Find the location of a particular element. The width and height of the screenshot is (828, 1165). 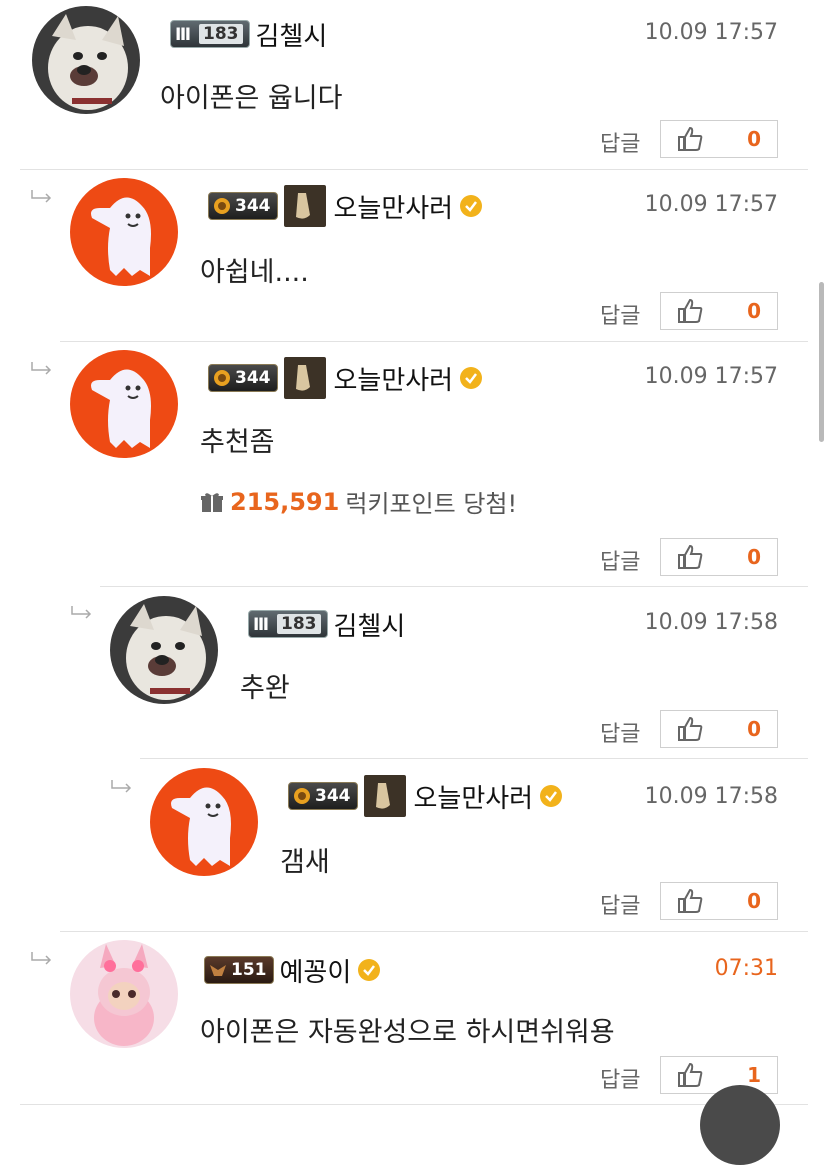

floating-action-button is located at coordinates (740, 1125).